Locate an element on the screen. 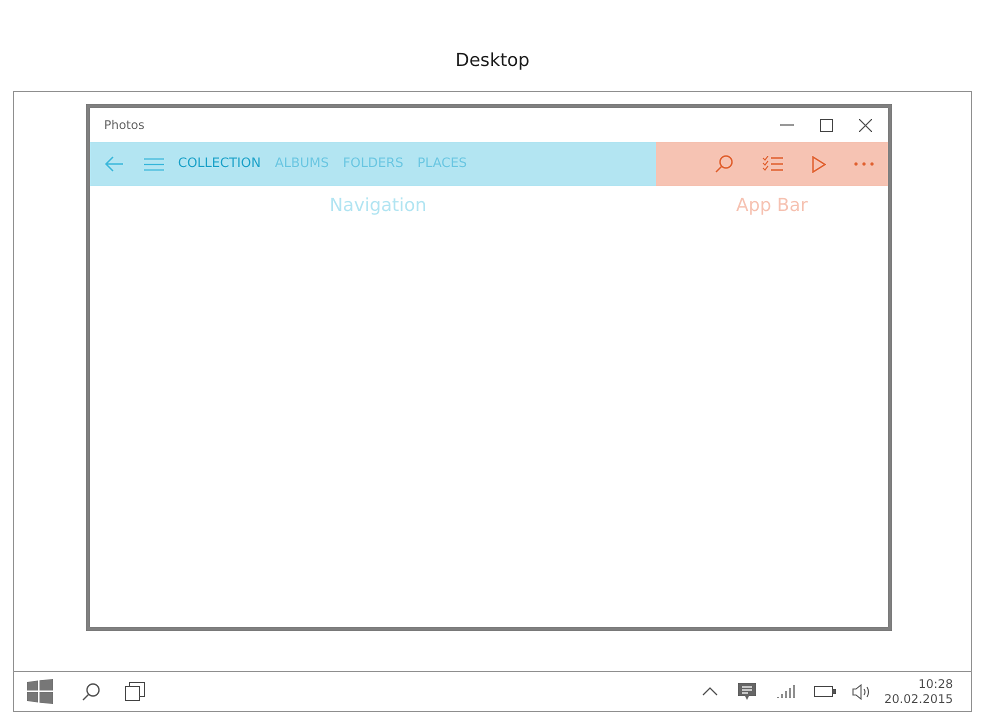  nav-tab: COLLECTION is located at coordinates (219, 164).